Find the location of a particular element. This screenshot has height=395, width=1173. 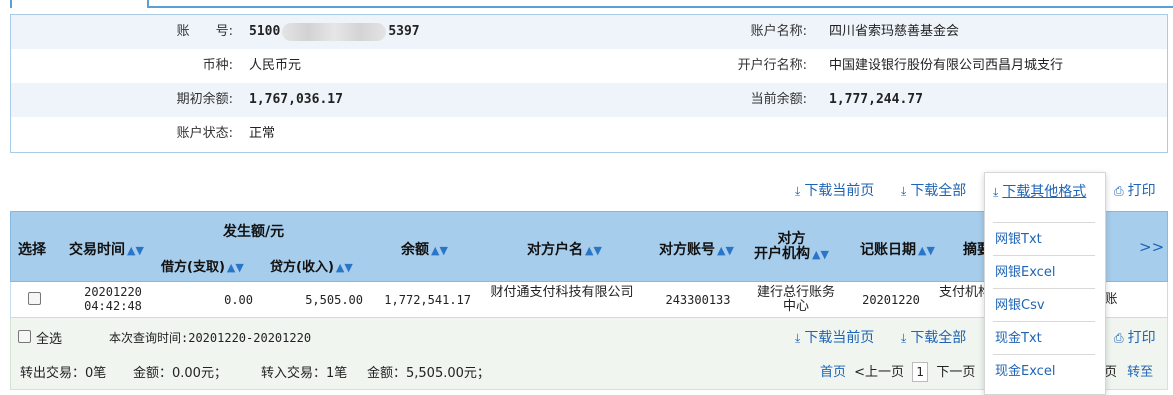

account-no-mask is located at coordinates (334, 31).